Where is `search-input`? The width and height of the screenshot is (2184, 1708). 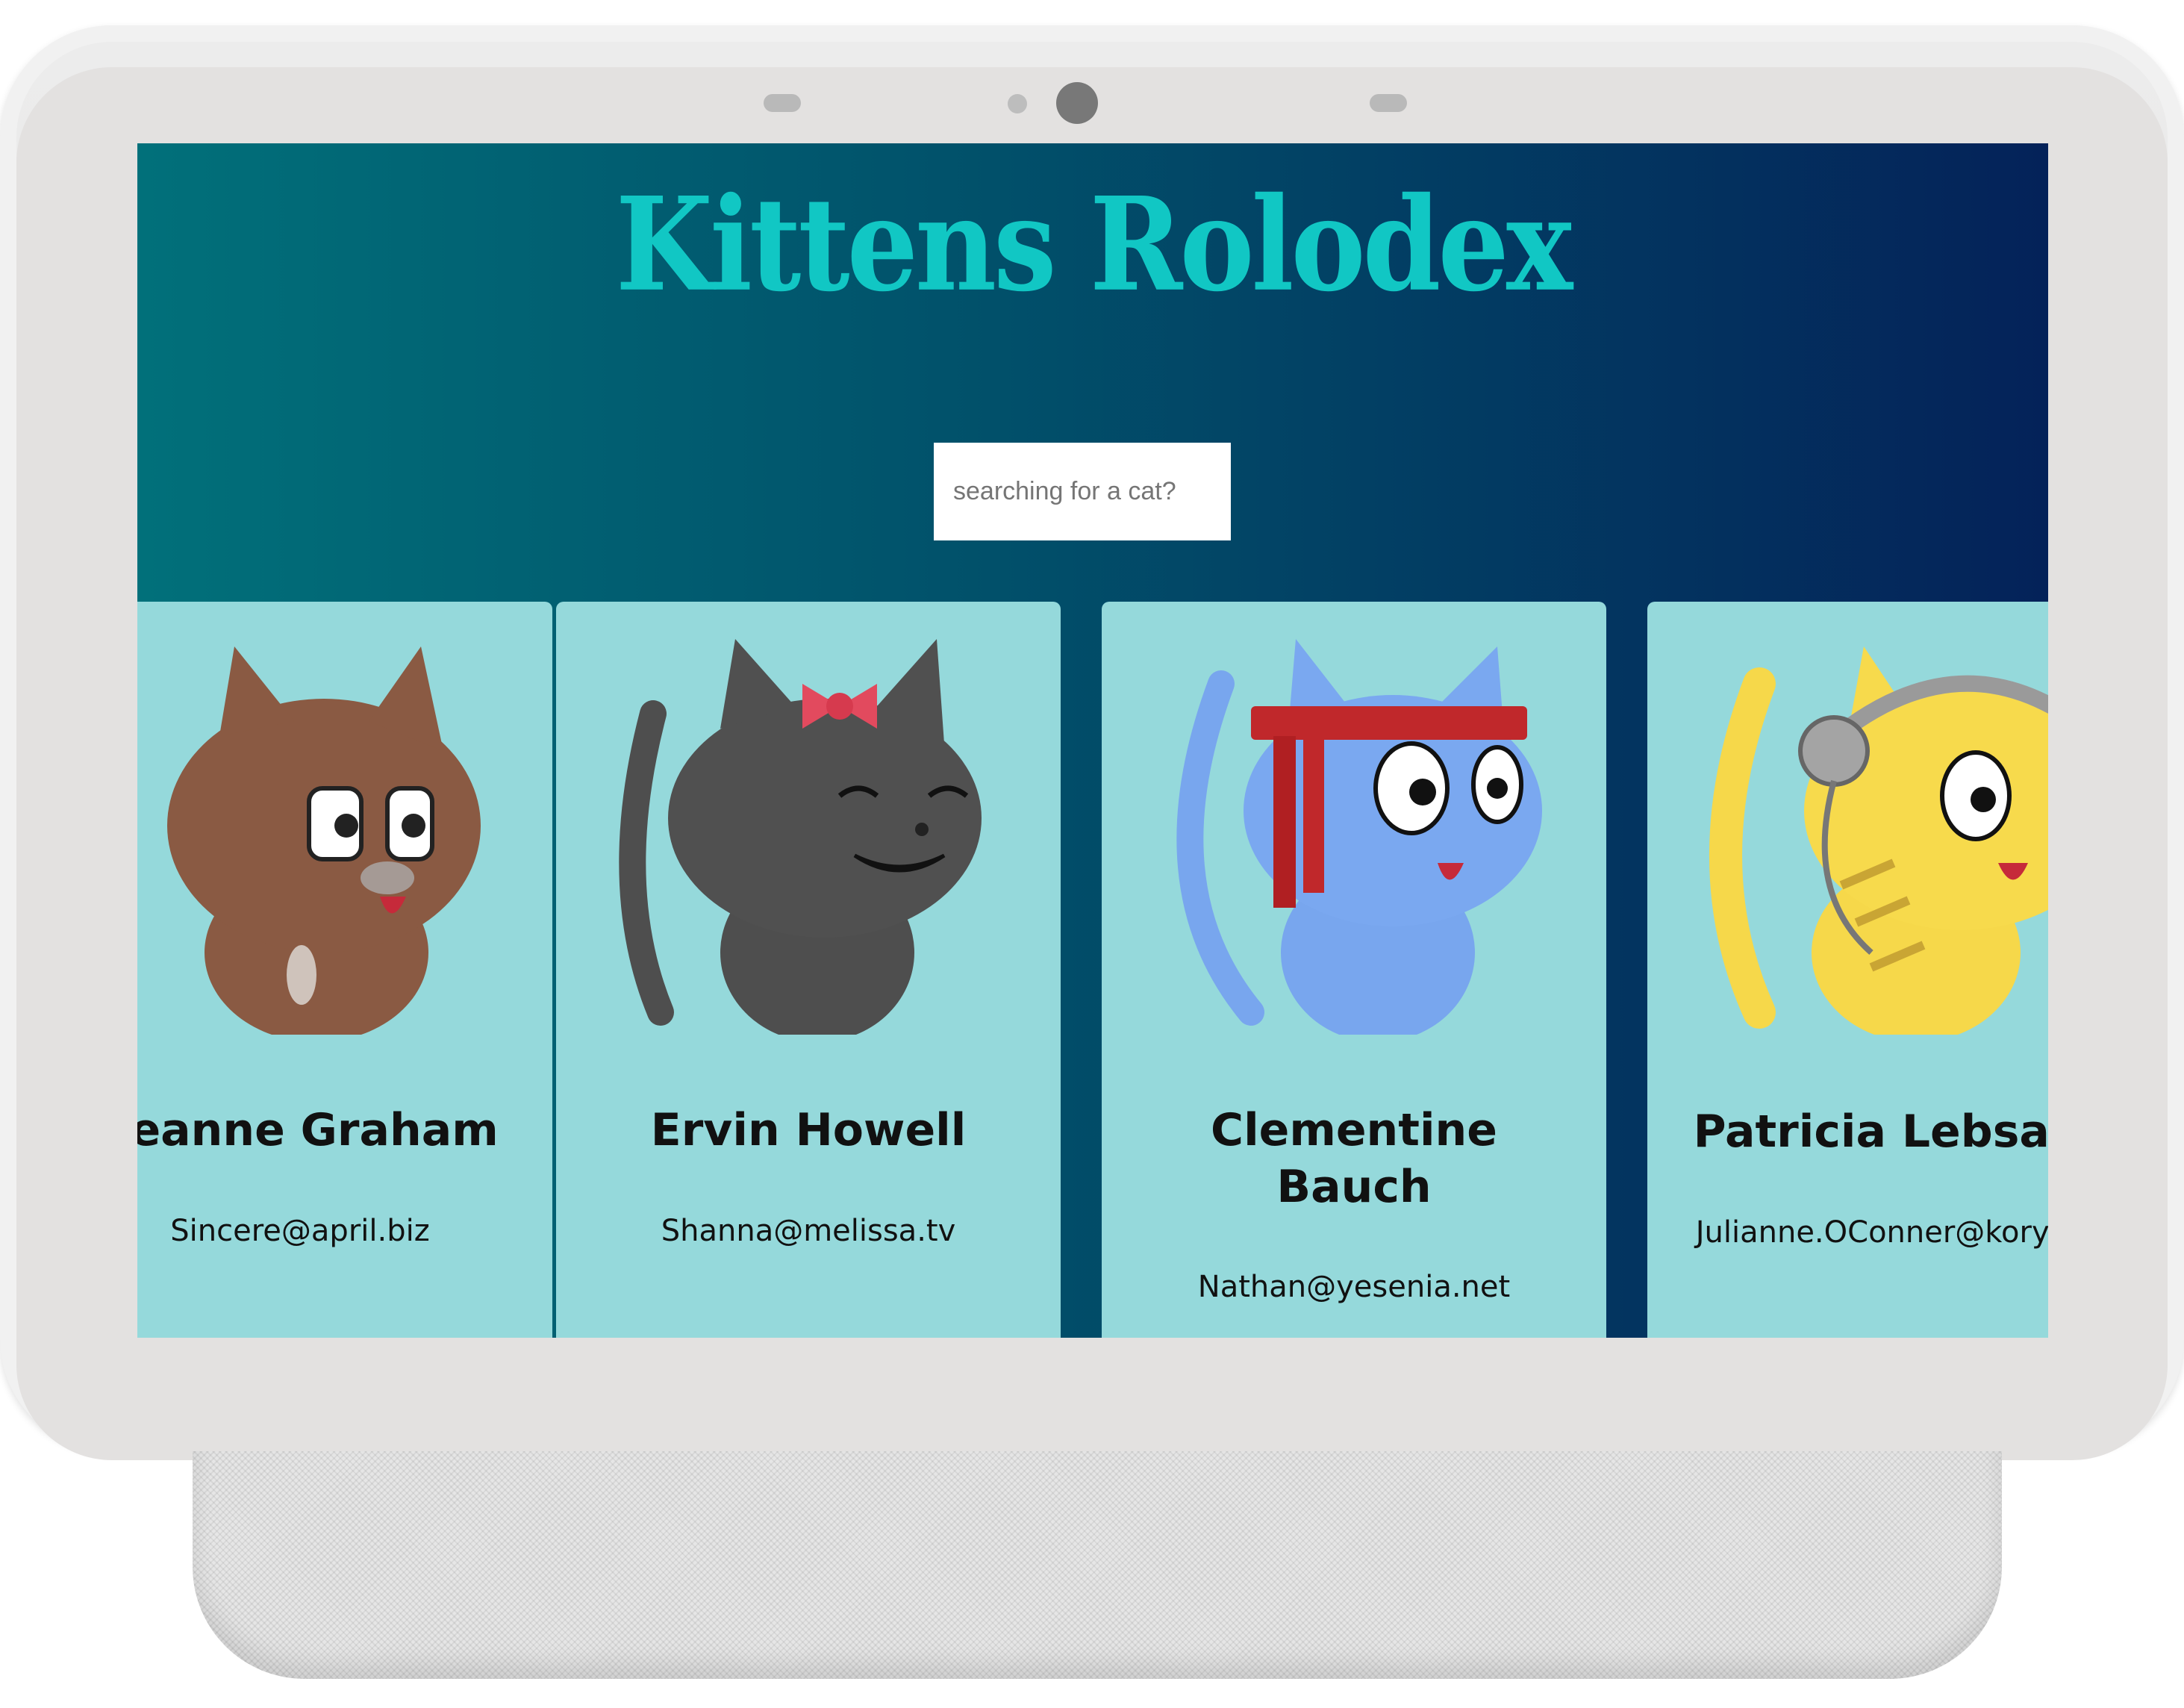
search-input is located at coordinates (1082, 491).